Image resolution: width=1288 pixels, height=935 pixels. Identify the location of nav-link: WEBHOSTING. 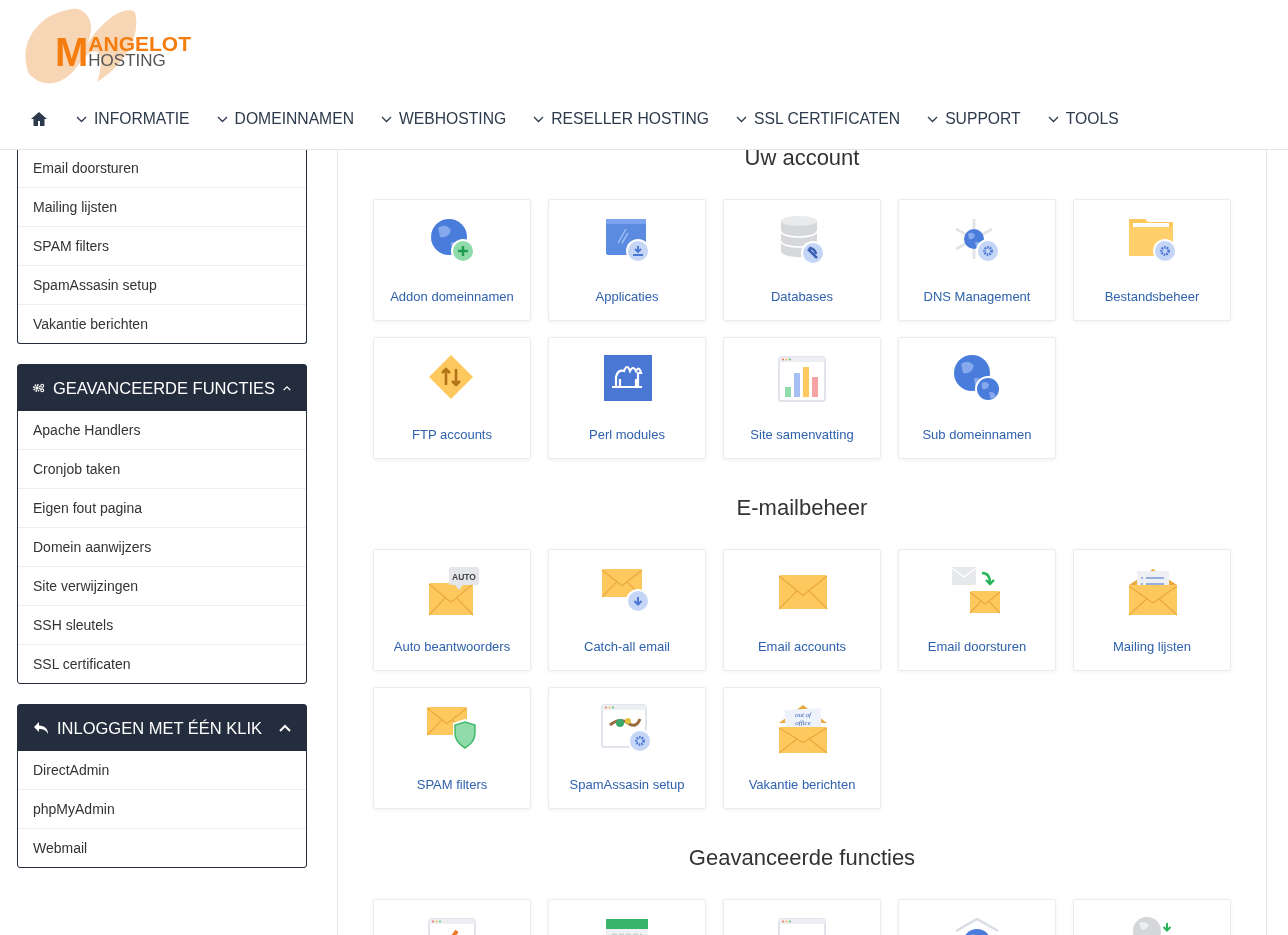
(444, 119).